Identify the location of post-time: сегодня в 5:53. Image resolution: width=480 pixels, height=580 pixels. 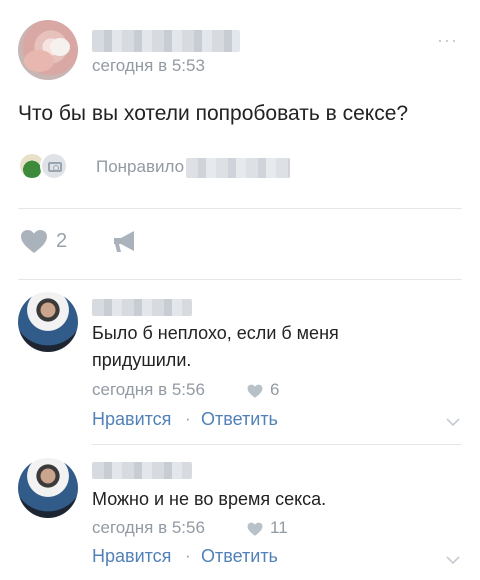
(148, 65).